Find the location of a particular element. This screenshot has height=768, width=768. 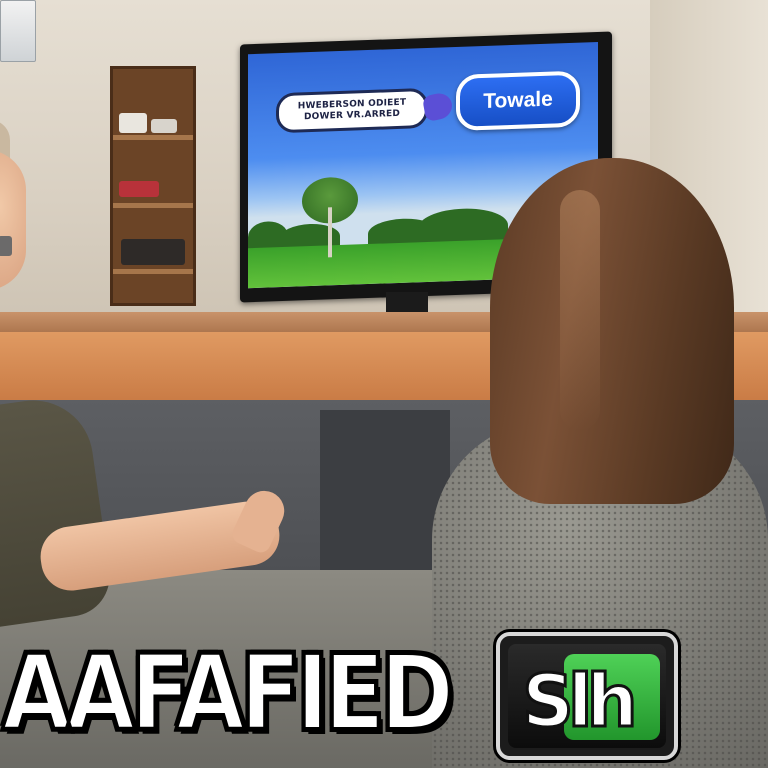

woman-hair is located at coordinates (612, 331).